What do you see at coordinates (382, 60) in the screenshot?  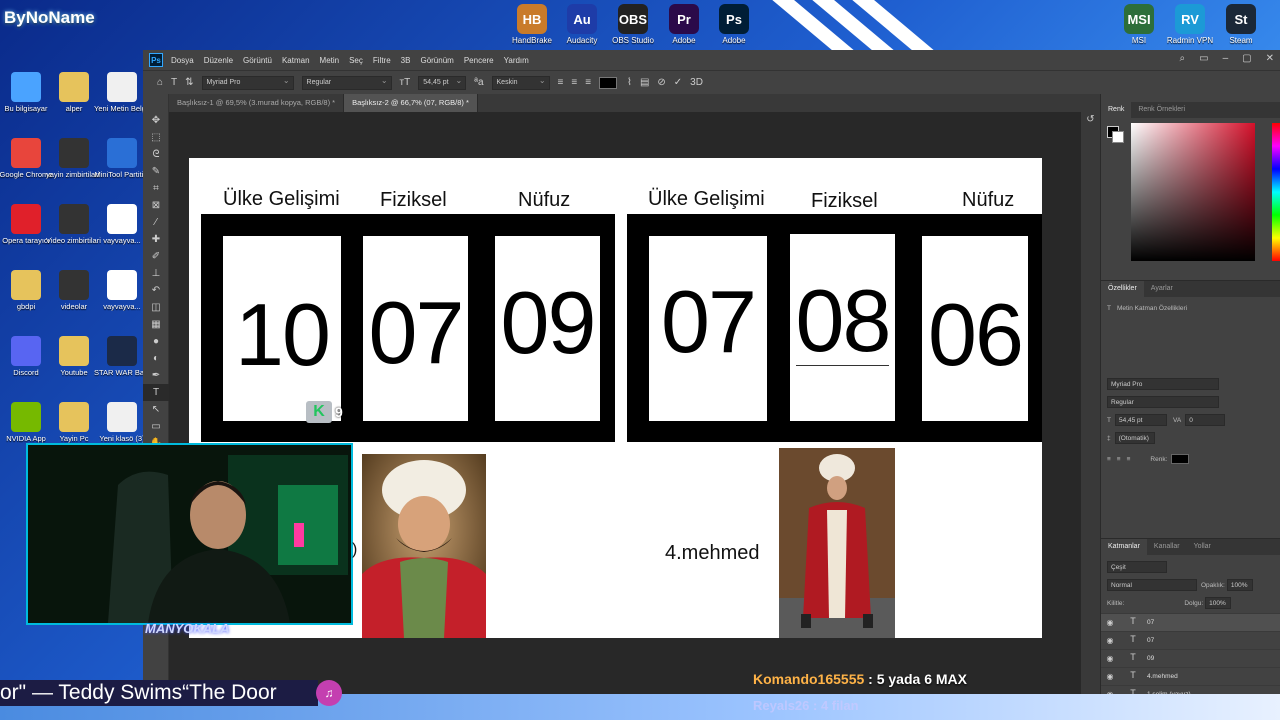 I see `menu-item: Filtre` at bounding box center [382, 60].